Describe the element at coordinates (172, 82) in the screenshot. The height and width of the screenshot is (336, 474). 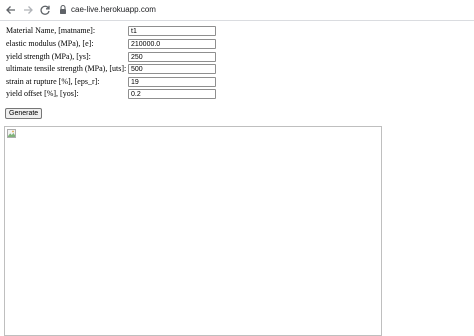
I see `strain-rupture-input` at that location.